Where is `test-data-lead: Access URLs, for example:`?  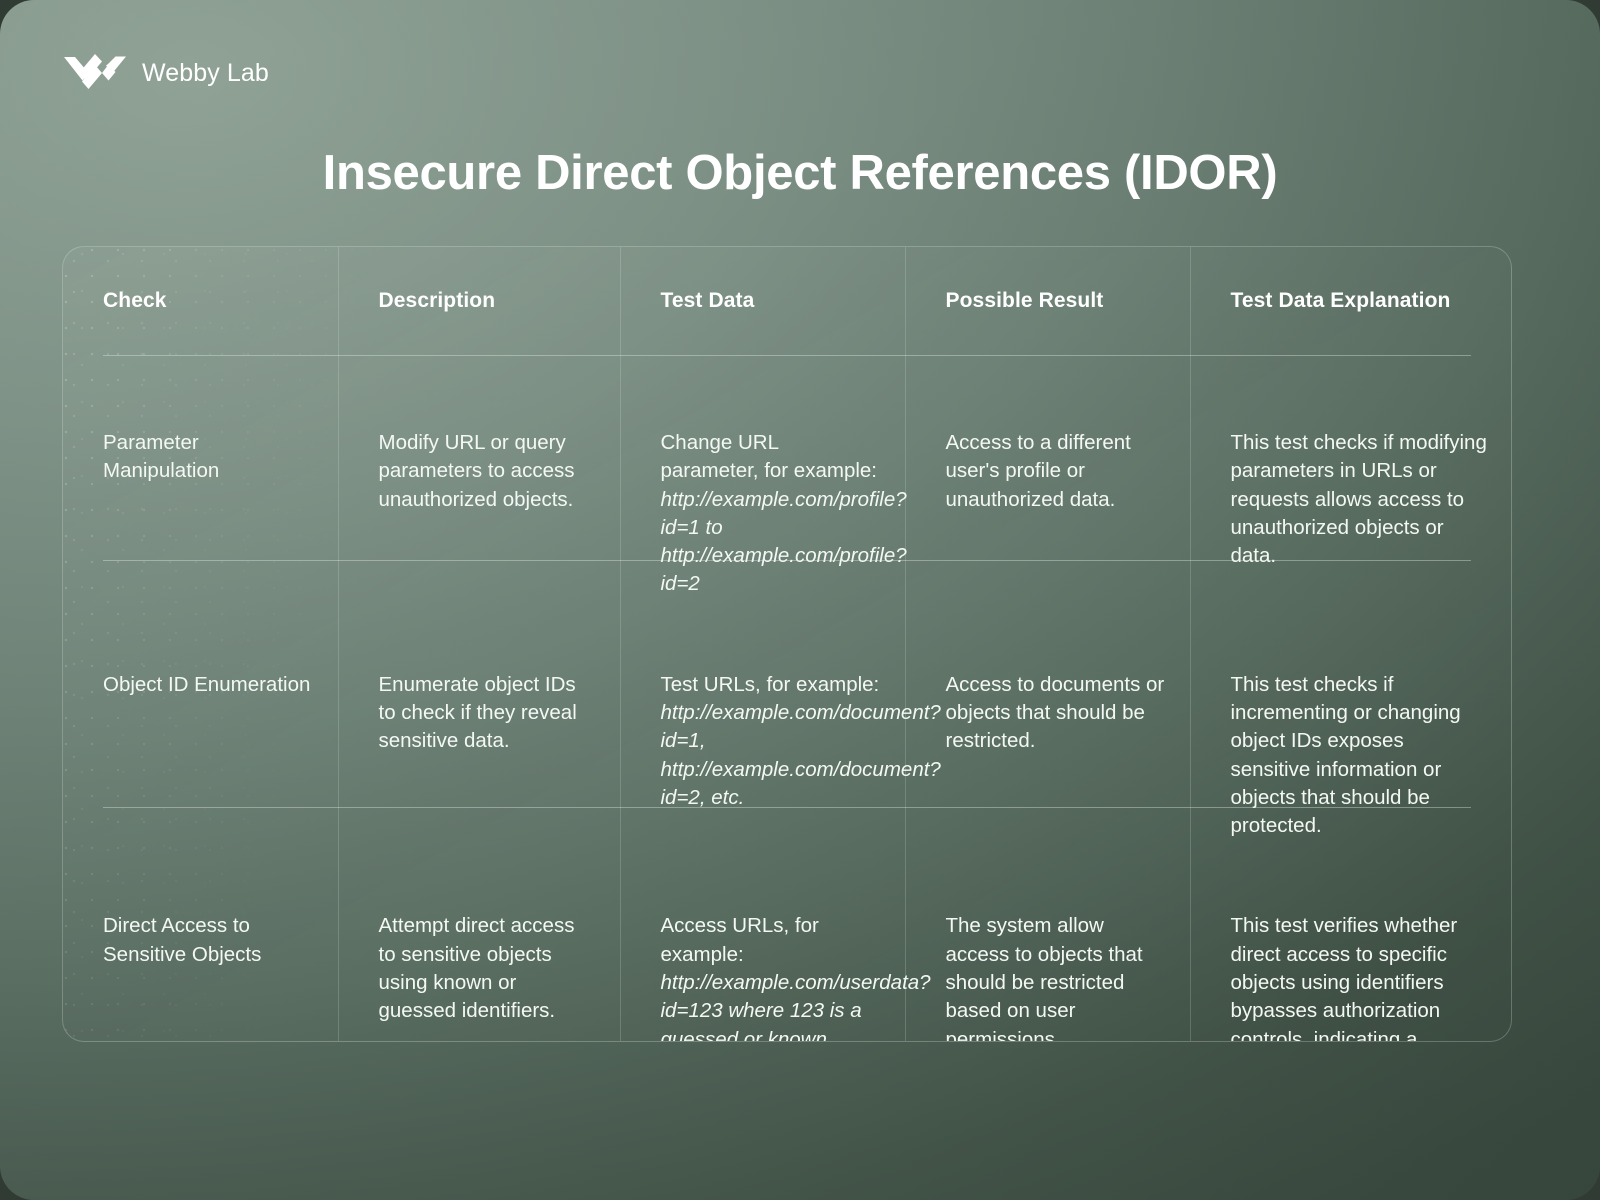 test-data-lead: Access URLs, for example: is located at coordinates (739, 940).